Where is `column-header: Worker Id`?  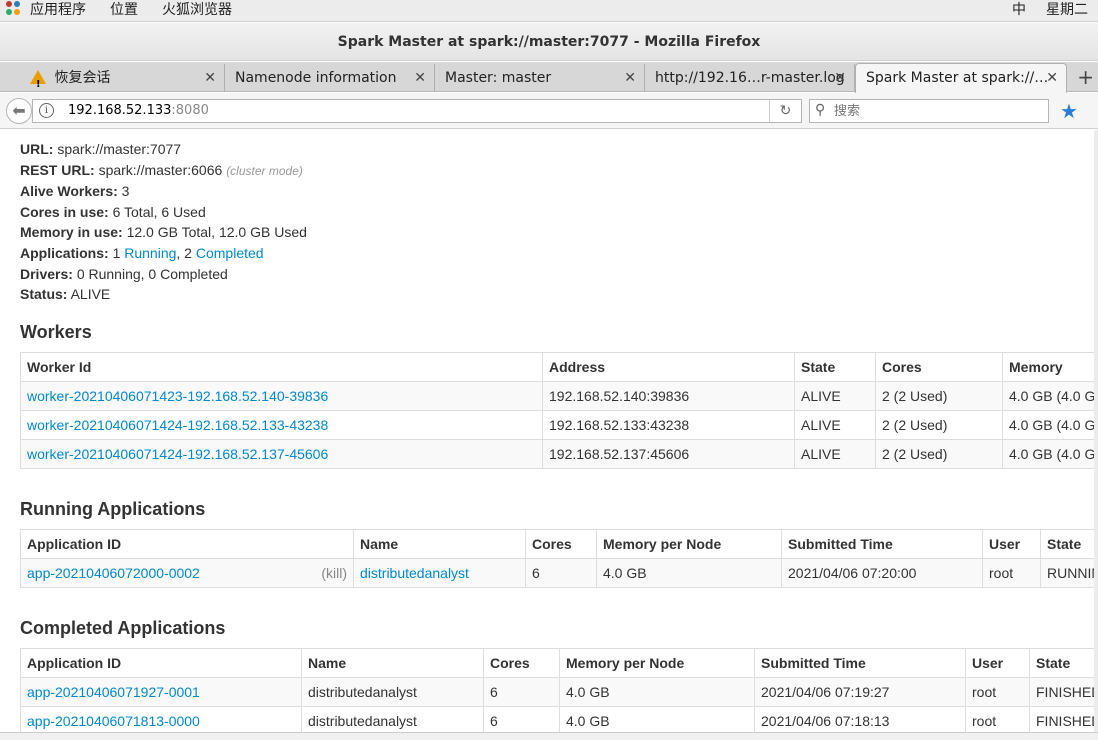
column-header: Worker Id is located at coordinates (281, 367).